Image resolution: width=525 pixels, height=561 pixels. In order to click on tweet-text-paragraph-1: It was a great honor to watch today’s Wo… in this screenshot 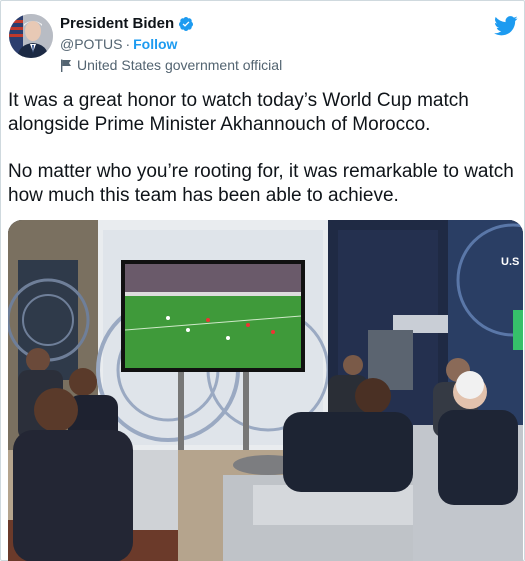, I will do `click(238, 112)`.